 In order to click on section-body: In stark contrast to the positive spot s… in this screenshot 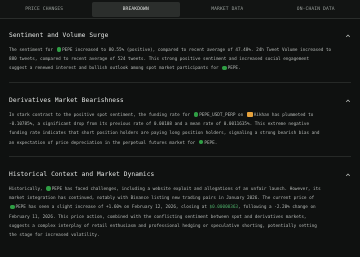, I will do `click(180, 129)`.